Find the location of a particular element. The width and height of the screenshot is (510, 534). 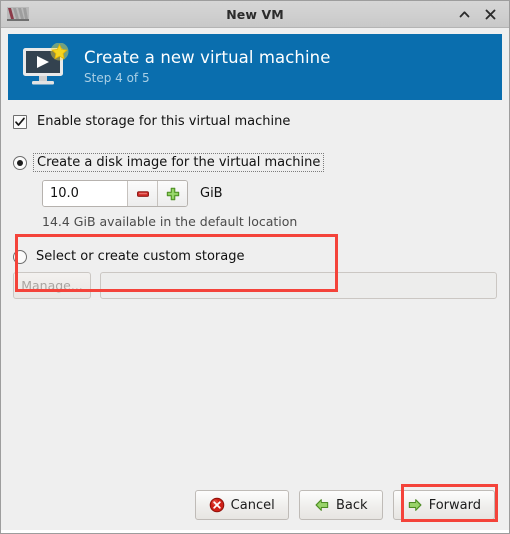

banner-container: Create a new virtual machine Step 4 of 5 is located at coordinates (255, 64).